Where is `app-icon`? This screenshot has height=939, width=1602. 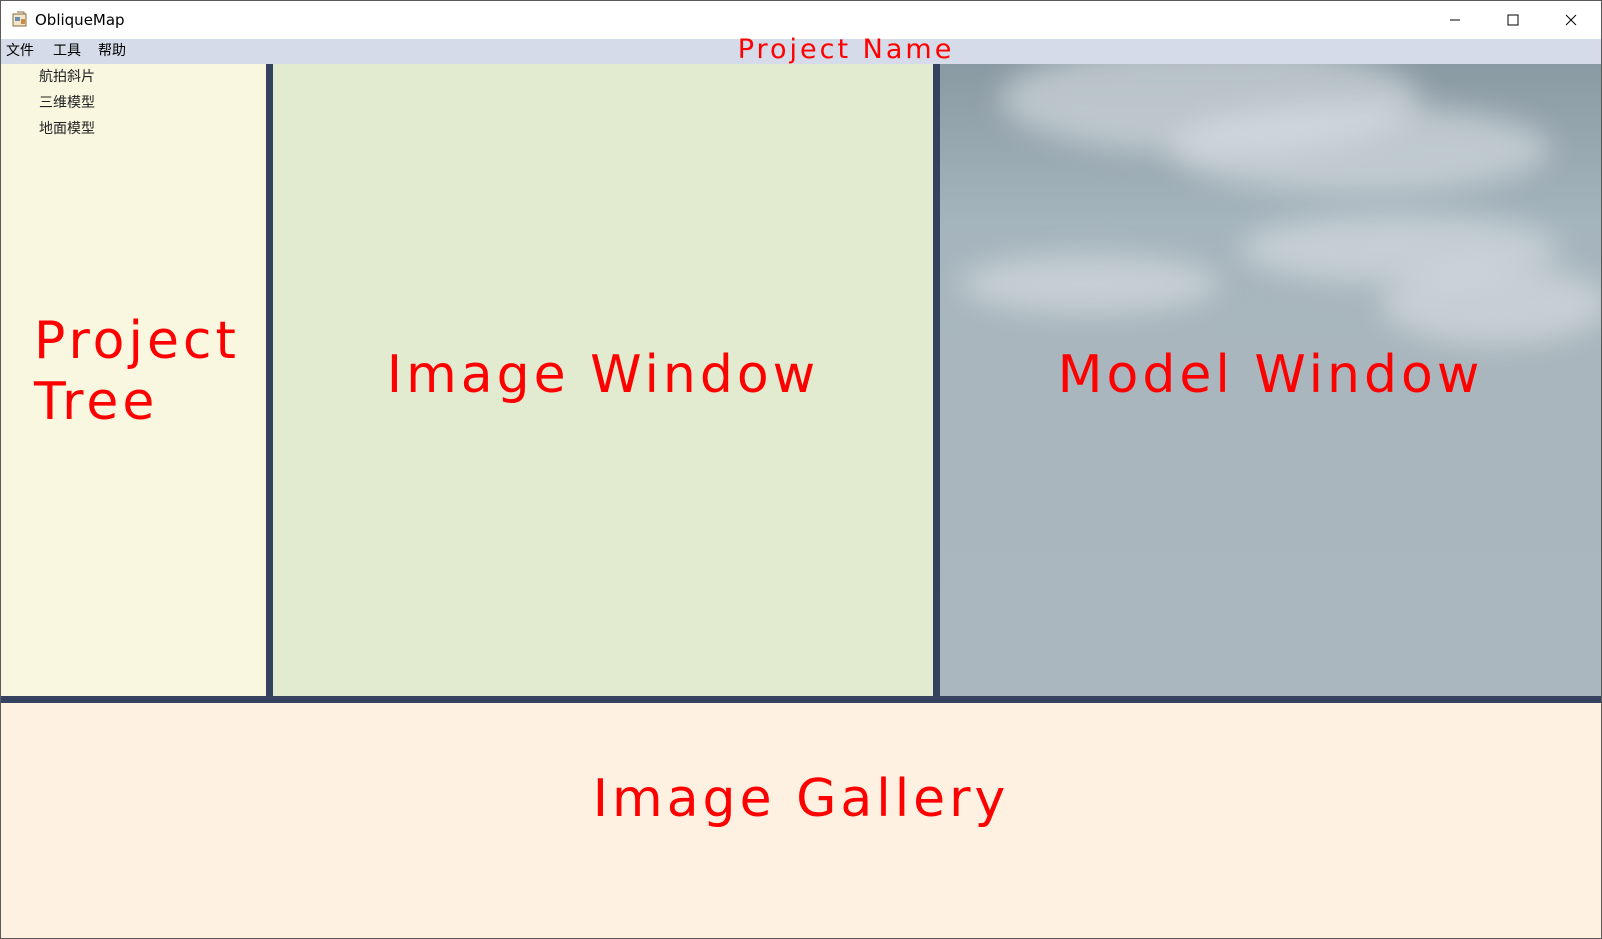 app-icon is located at coordinates (20, 19).